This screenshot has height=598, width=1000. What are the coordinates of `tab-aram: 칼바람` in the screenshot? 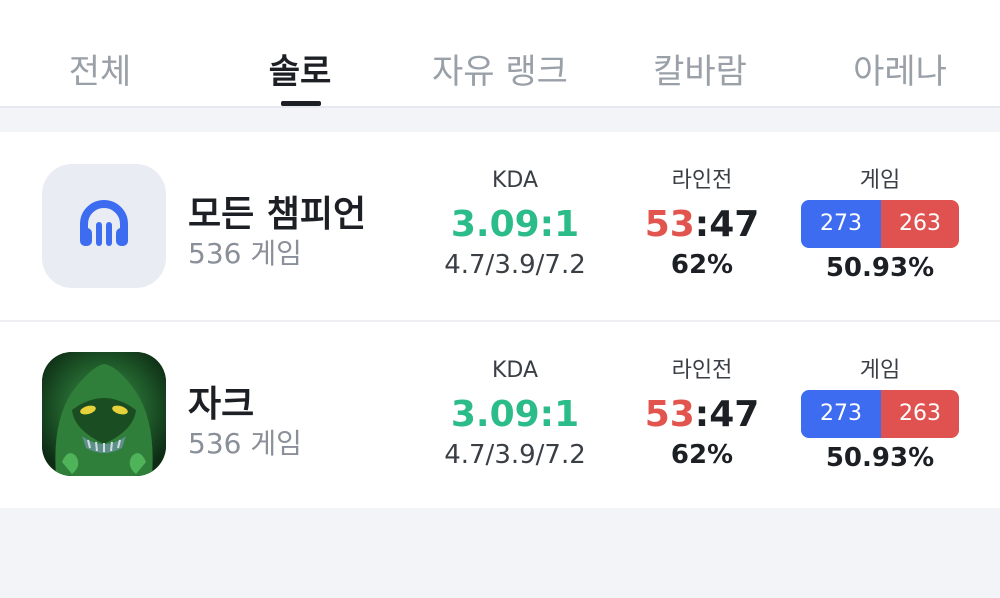 It's located at (700, 69).